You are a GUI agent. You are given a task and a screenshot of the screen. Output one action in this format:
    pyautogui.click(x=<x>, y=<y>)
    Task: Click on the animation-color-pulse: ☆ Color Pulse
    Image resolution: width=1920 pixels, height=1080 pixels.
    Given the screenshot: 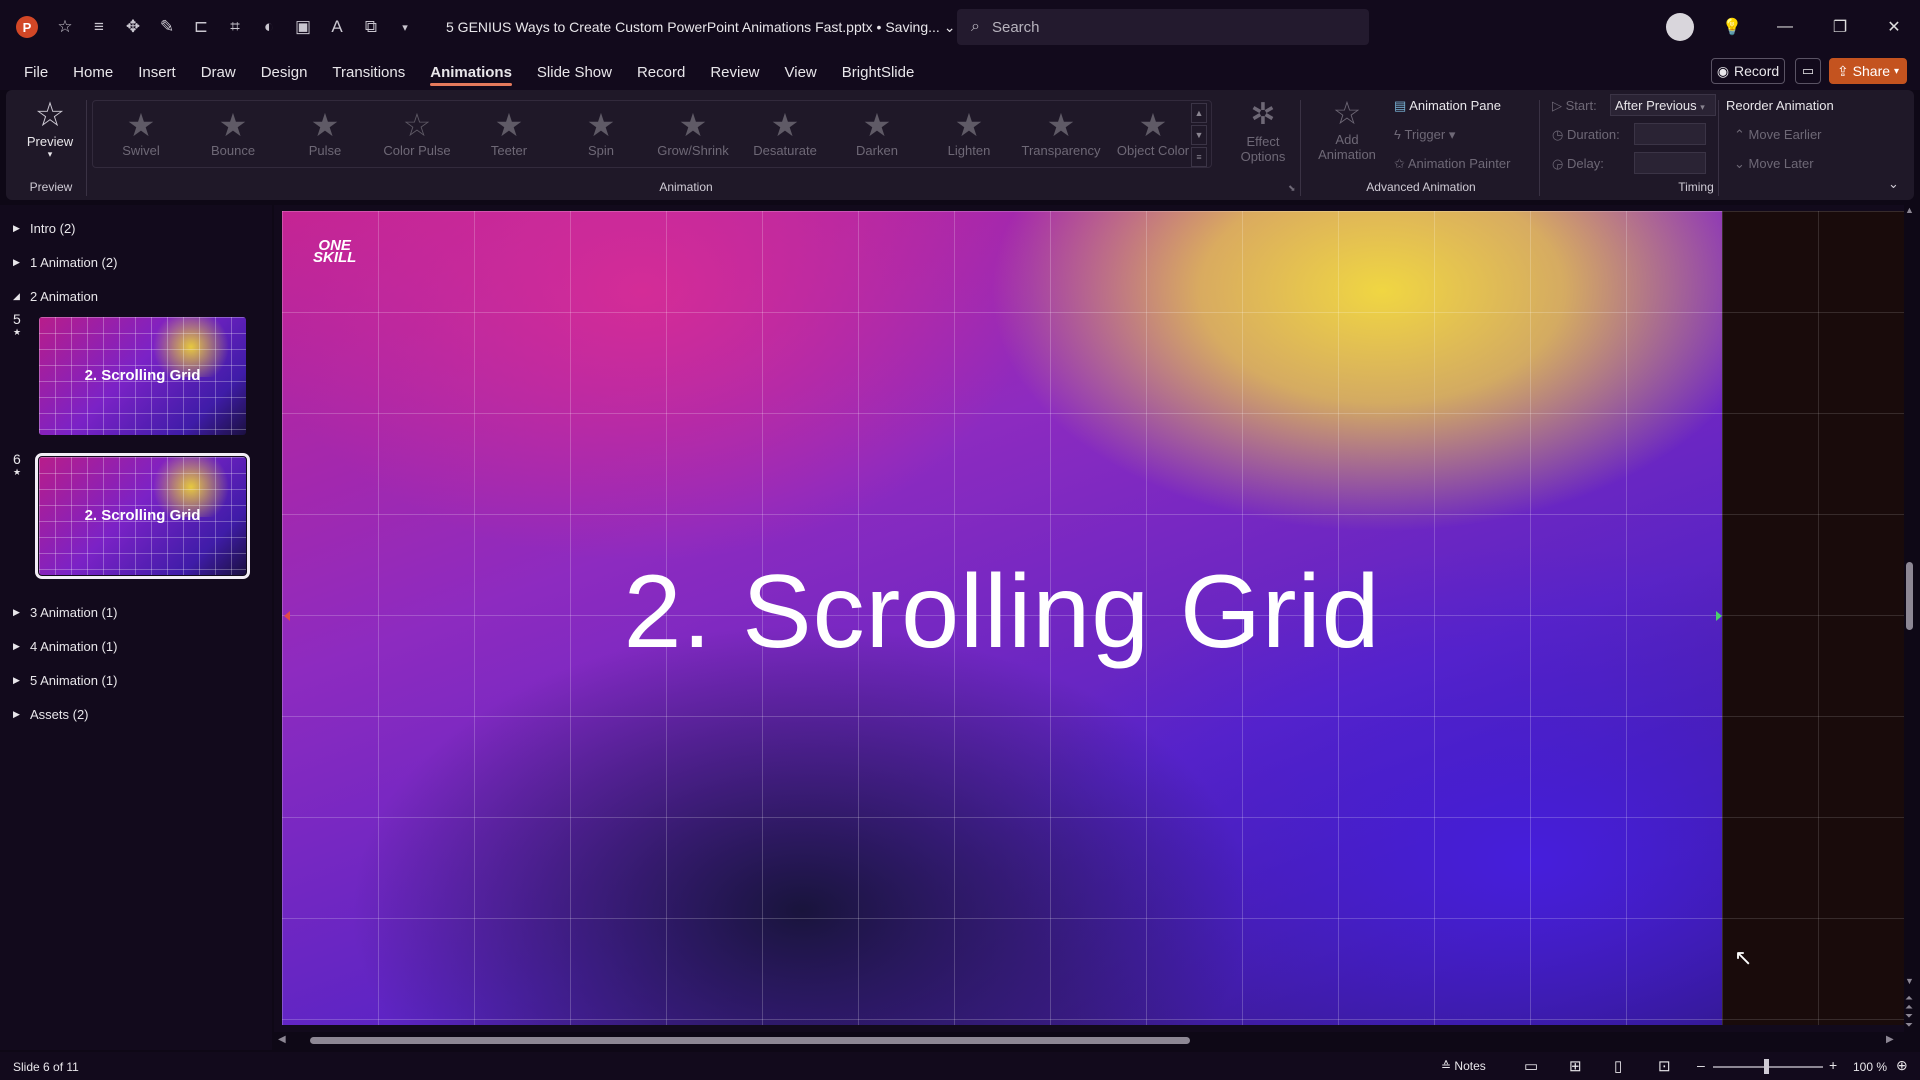 What is the action you would take?
    pyautogui.click(x=417, y=137)
    